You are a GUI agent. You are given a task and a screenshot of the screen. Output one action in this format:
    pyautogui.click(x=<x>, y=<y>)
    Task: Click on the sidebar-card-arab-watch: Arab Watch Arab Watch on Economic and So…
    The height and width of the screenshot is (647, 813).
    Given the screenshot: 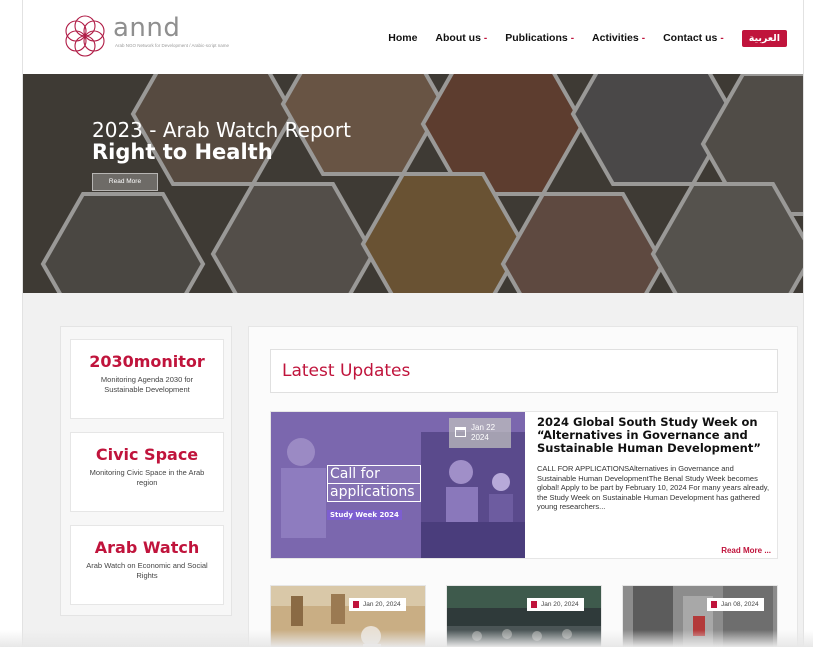 What is the action you would take?
    pyautogui.click(x=147, y=565)
    